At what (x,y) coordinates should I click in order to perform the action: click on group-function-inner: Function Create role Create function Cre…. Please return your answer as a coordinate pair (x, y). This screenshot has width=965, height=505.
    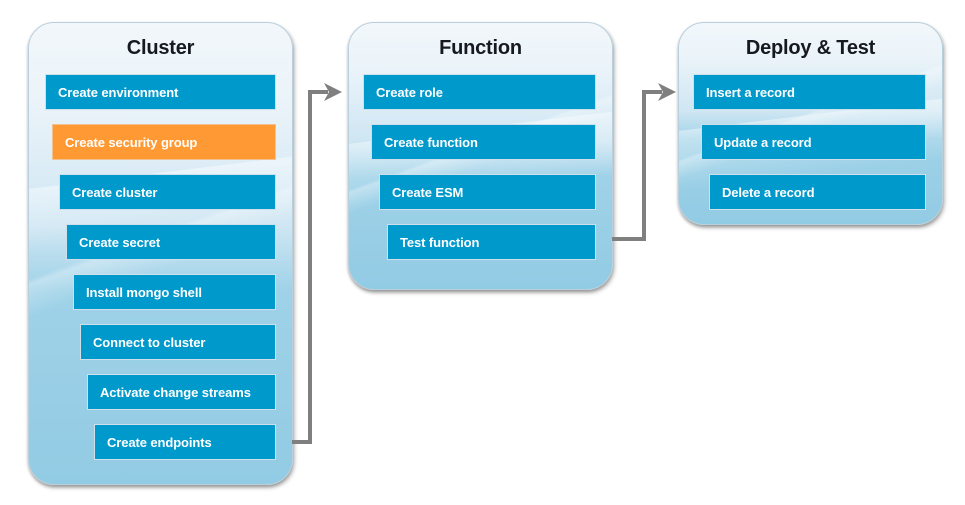
    Looking at the image, I should click on (480, 156).